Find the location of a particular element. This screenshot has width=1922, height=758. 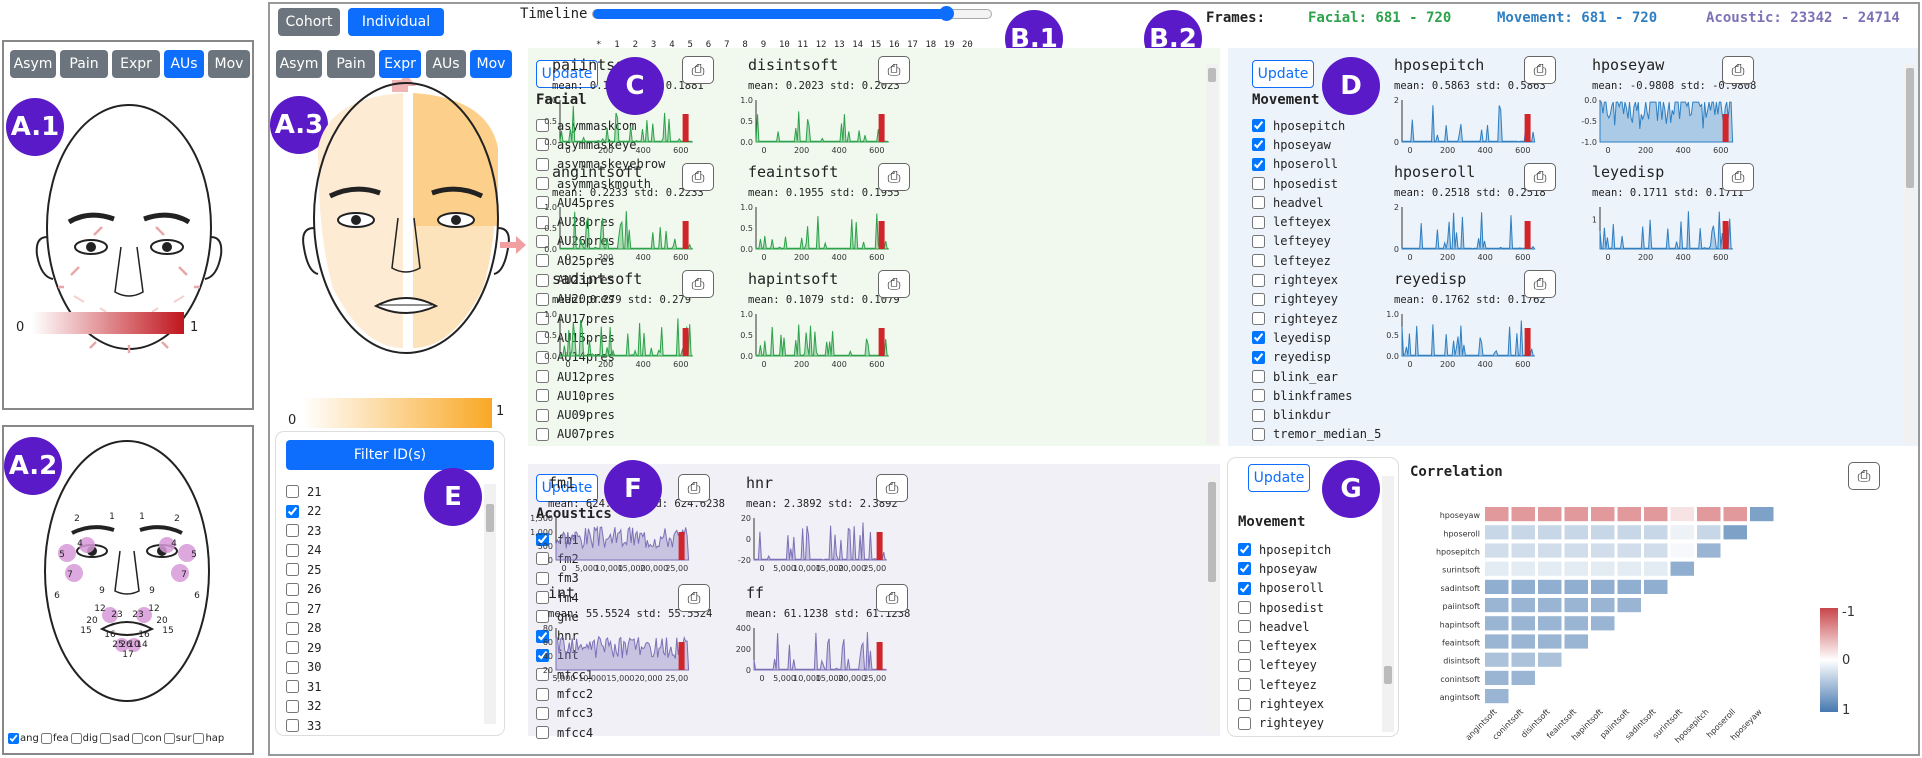

mid-tab-mov: Mov is located at coordinates (491, 64).